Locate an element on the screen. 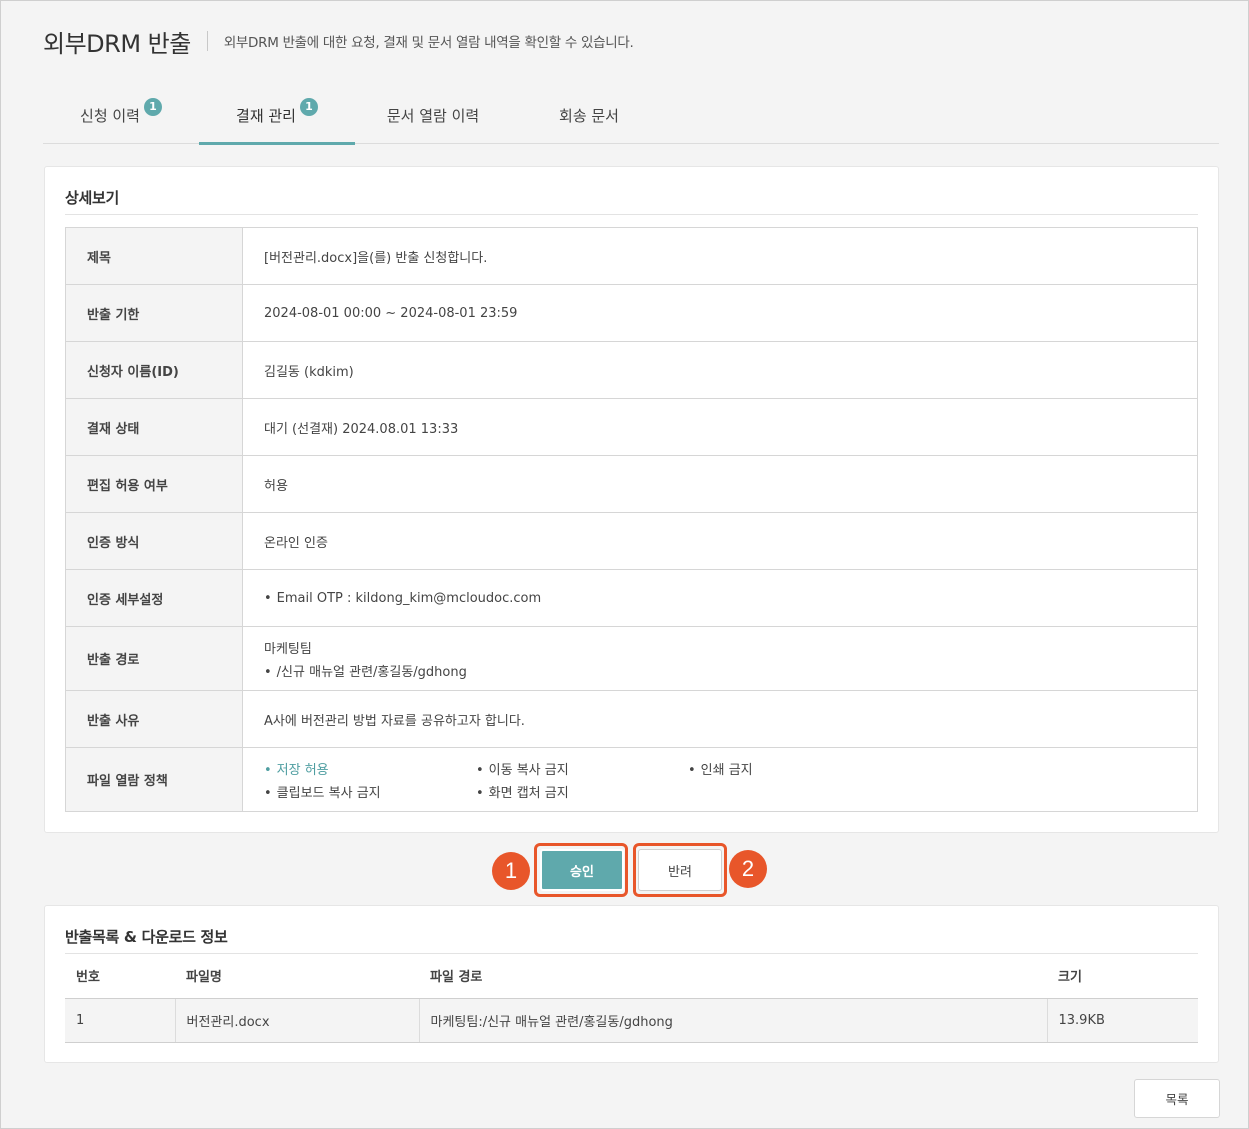 This screenshot has width=1249, height=1129. policy-item-screen-capture-denied: 화면 캡처 금지 is located at coordinates (582, 791).